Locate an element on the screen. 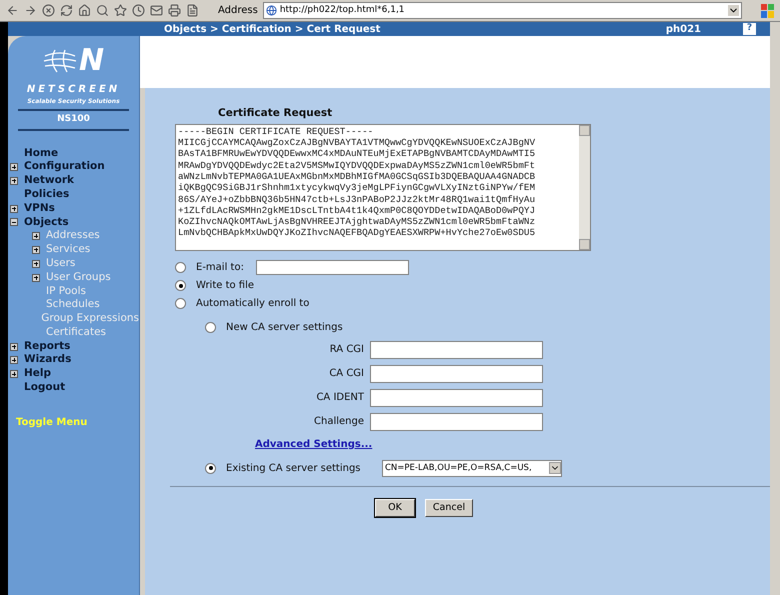  mail-icon is located at coordinates (156, 10).